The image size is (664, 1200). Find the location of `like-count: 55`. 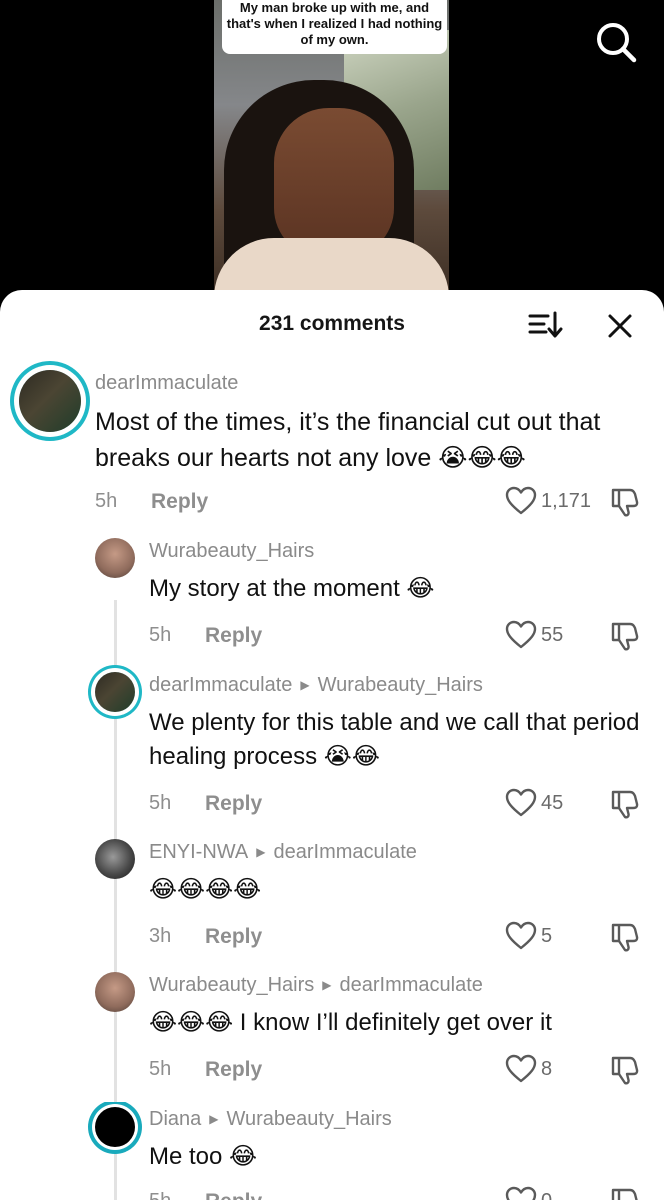

like-count: 55 is located at coordinates (552, 635).